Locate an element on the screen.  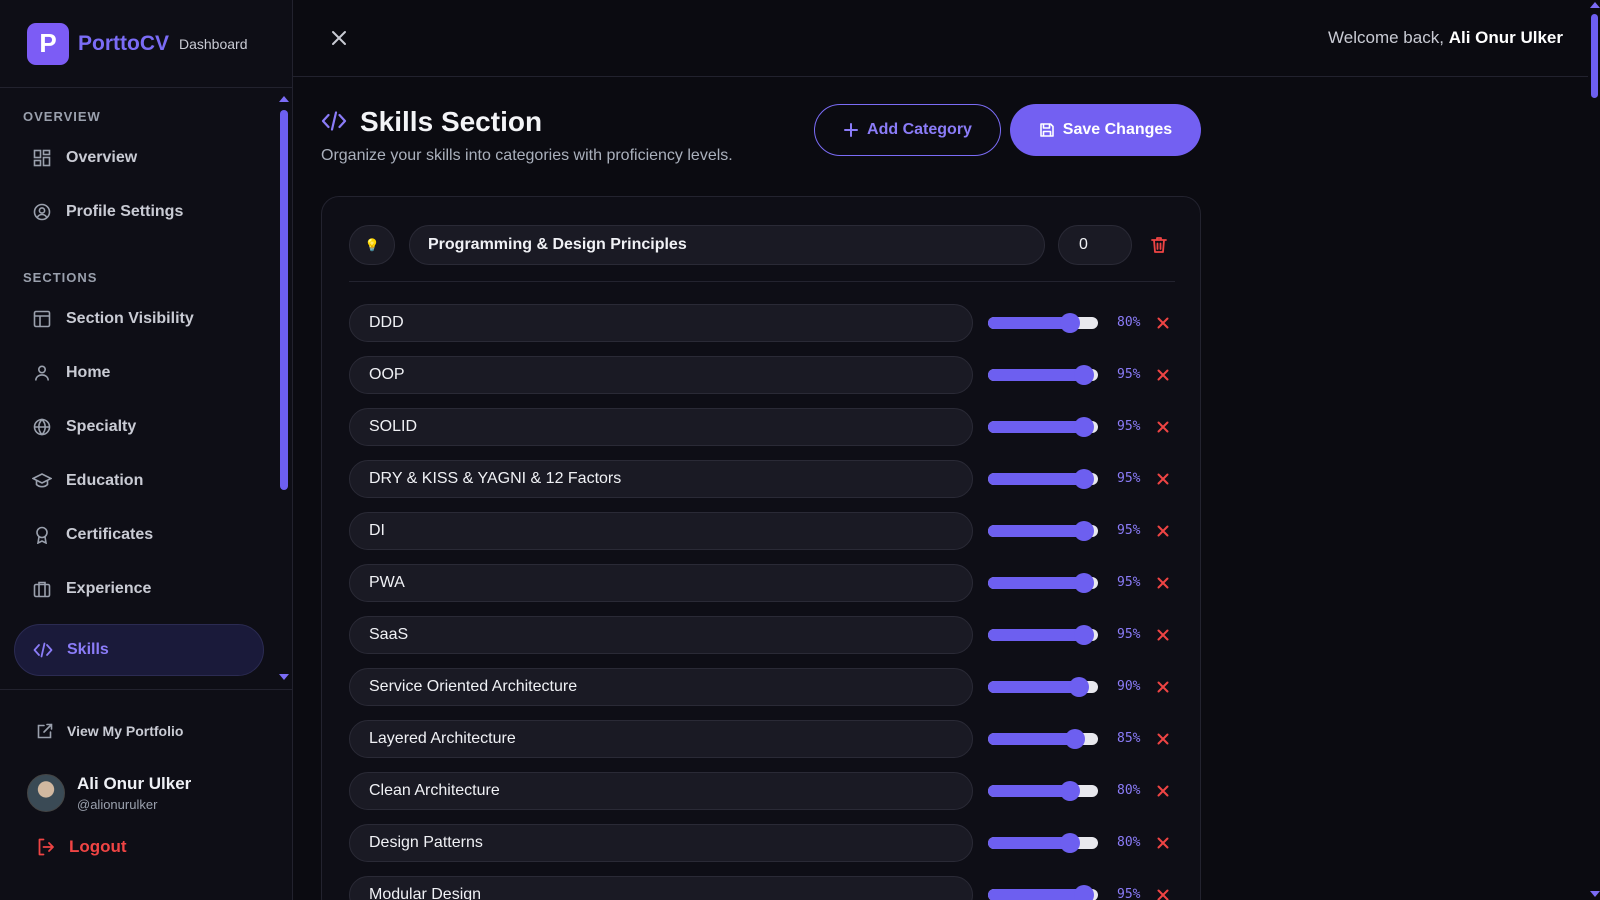
user-card: Ali Onur Ulker @alionurulker is located at coordinates (109, 793).